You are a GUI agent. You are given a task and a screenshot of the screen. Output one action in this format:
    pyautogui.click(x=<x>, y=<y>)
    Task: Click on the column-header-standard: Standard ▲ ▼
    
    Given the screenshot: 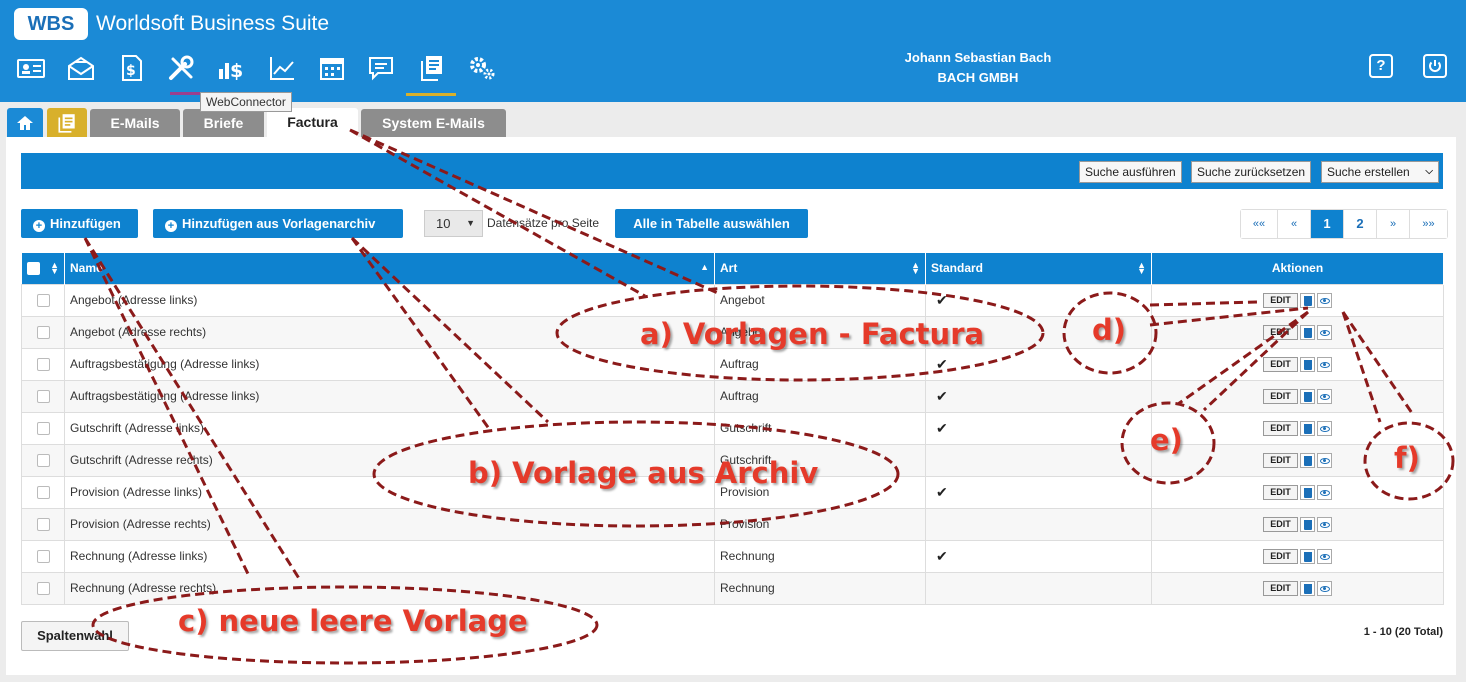 What is the action you would take?
    pyautogui.click(x=1038, y=268)
    